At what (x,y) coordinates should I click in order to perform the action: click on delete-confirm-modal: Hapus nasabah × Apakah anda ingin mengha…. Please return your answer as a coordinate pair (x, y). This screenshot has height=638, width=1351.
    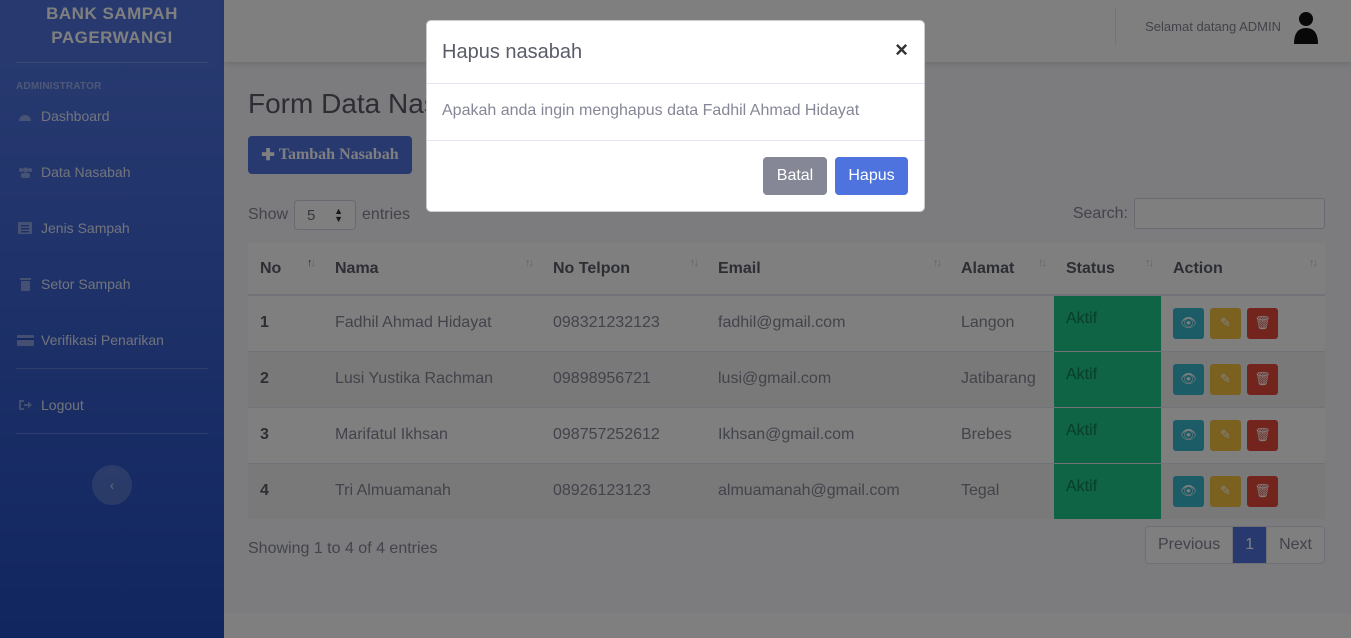
    Looking at the image, I should click on (675, 116).